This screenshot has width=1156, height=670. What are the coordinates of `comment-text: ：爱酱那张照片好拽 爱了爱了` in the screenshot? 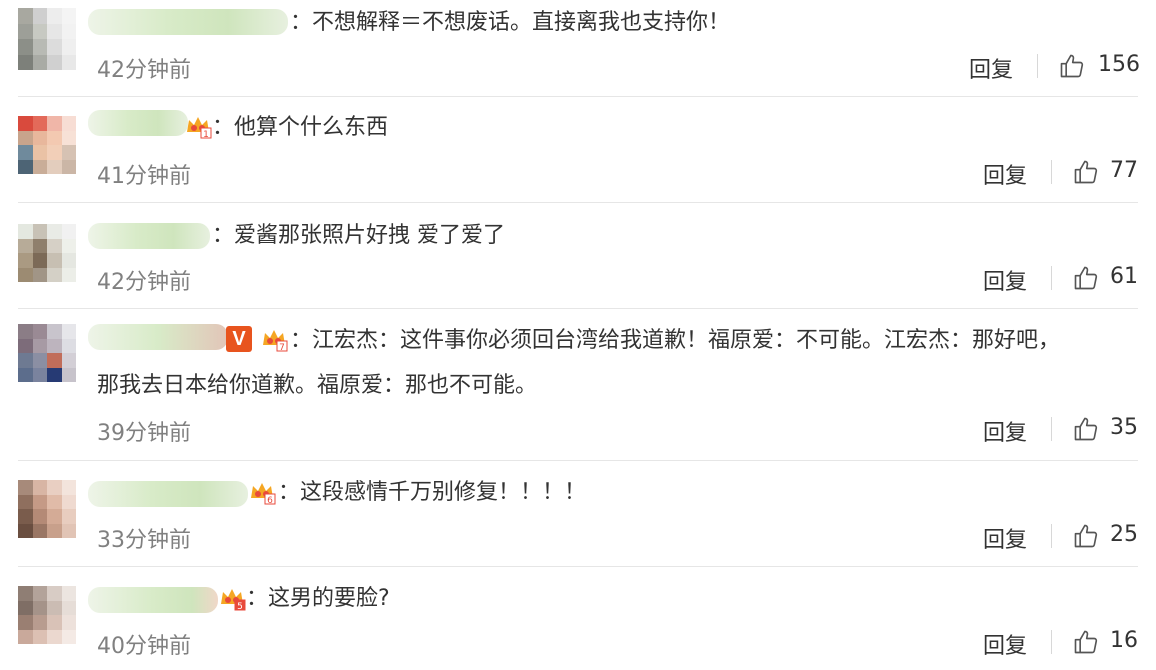 It's located at (359, 235).